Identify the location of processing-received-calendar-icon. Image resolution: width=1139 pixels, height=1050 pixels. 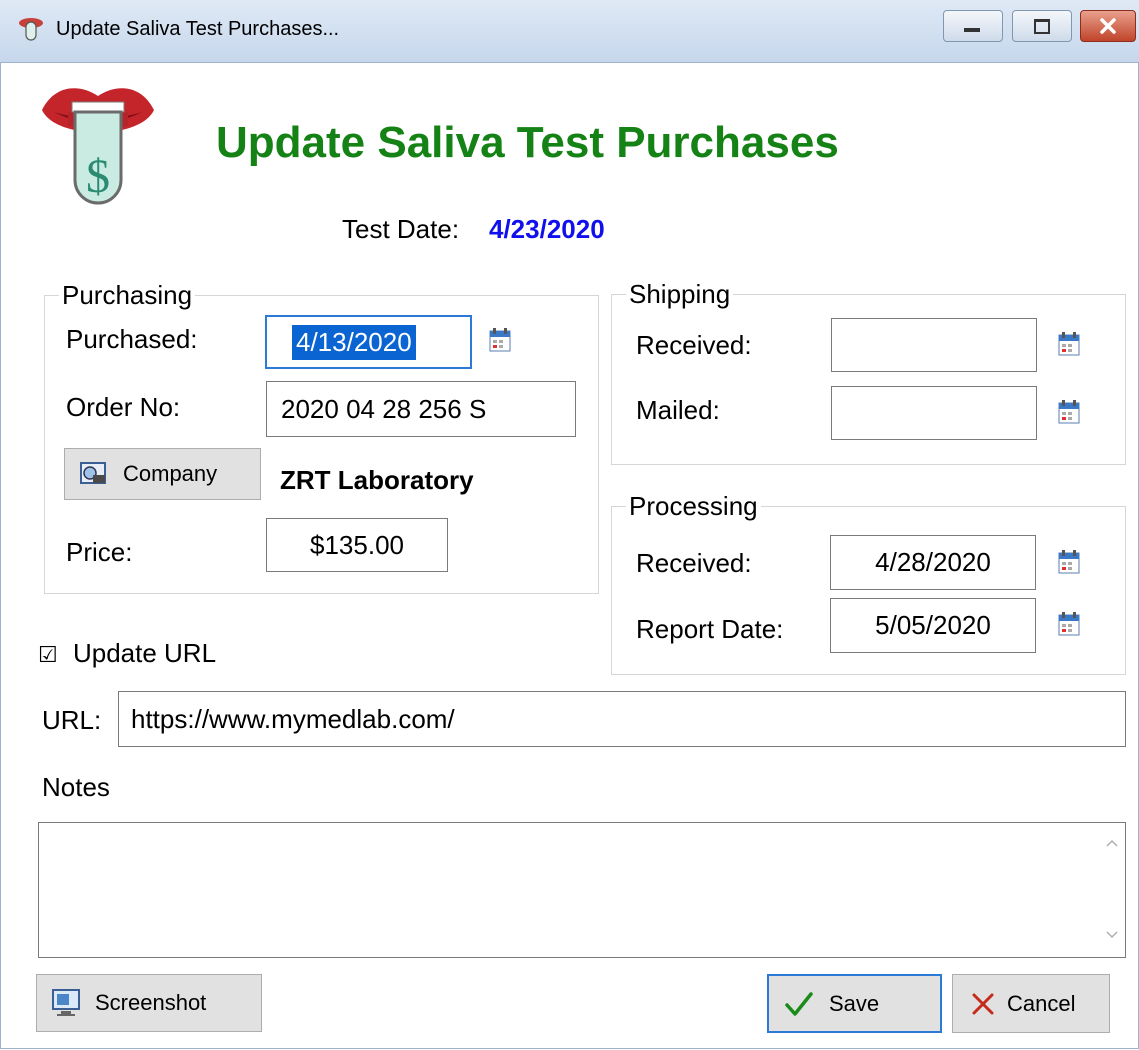
(1069, 562).